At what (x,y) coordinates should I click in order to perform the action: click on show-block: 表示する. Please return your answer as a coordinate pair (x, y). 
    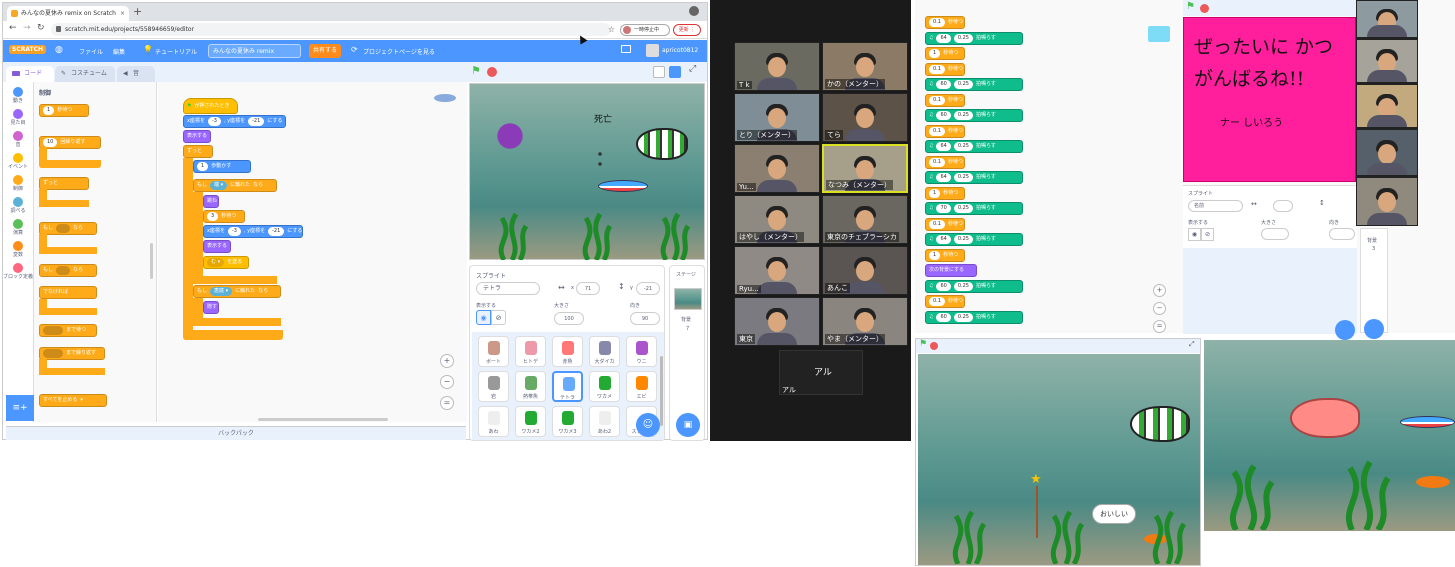
    Looking at the image, I should click on (197, 136).